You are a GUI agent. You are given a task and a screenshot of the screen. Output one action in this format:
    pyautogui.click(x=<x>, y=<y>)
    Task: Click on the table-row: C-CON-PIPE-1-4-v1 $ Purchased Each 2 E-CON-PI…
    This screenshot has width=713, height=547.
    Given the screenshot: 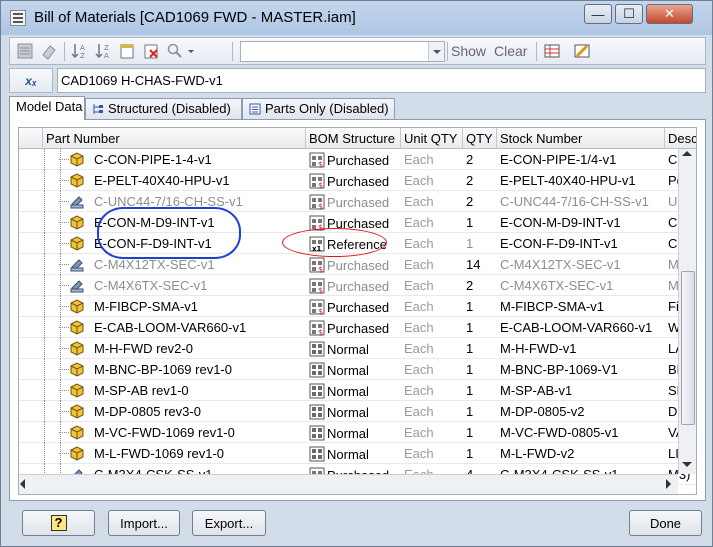 What is the action you would take?
    pyautogui.click(x=357, y=159)
    